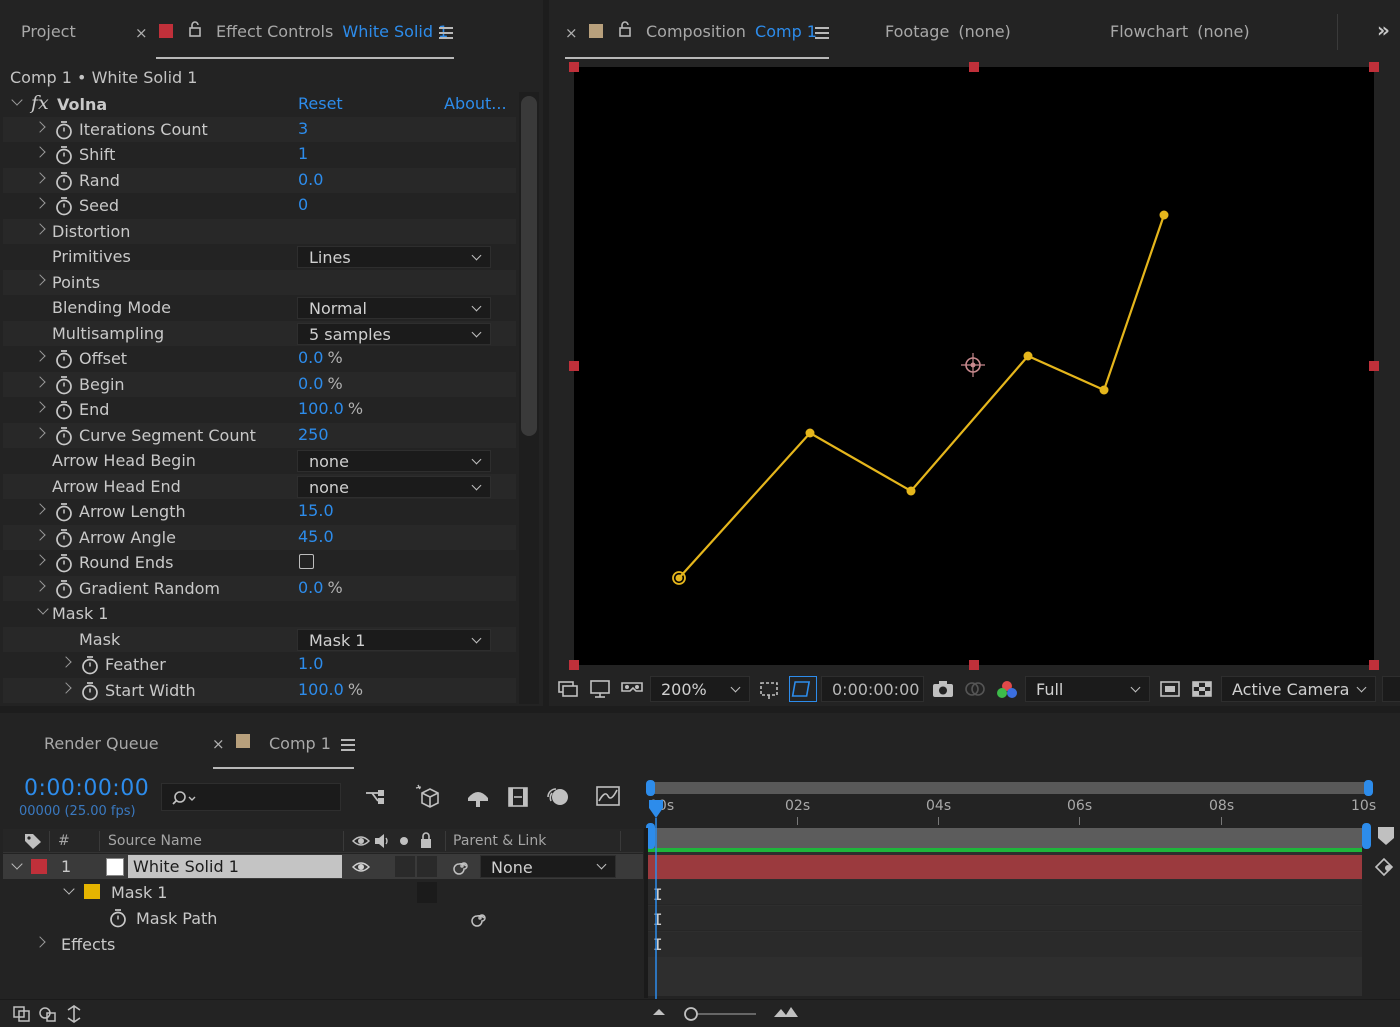  Describe the element at coordinates (568, 689) in the screenshot. I see `always-preview-icon` at that location.